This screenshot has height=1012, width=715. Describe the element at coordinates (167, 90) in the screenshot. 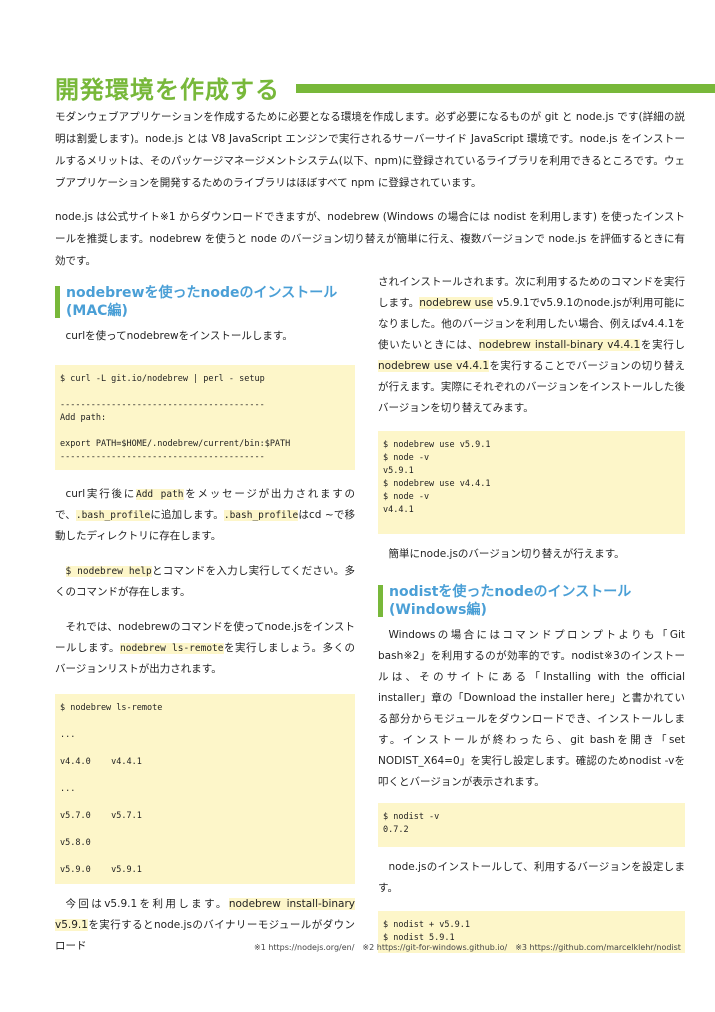

I see `page-title: 開発環境を作成する` at that location.